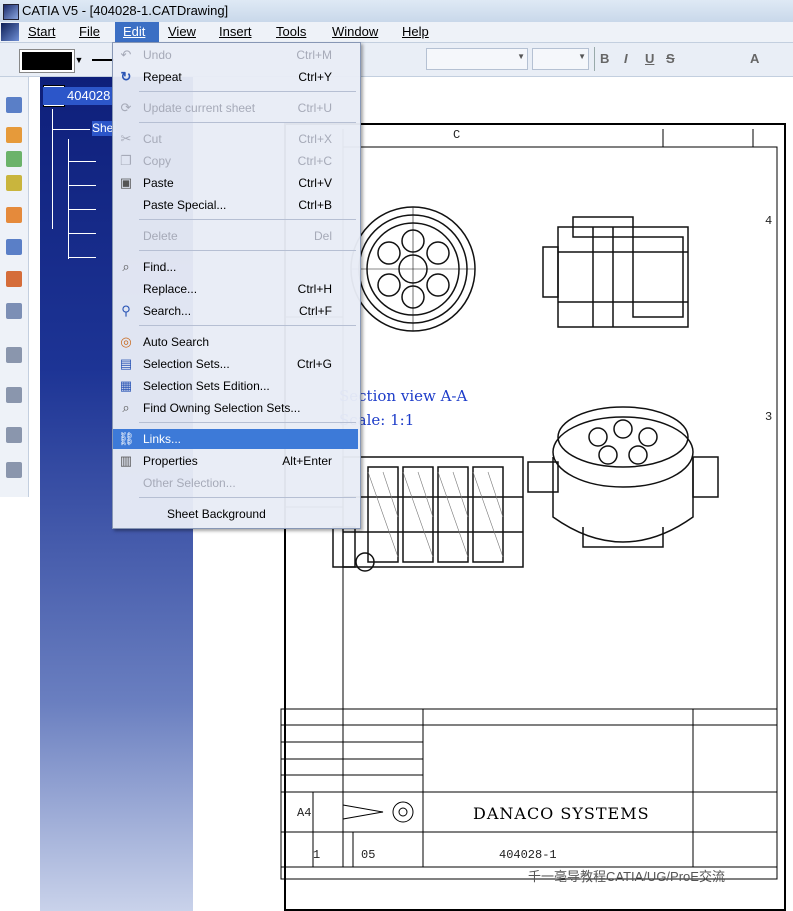 Image resolution: width=793 pixels, height=911 pixels. Describe the element at coordinates (235, 205) in the screenshot. I see `menu-item-paste-special: Paste Special... Ctrl+B` at that location.